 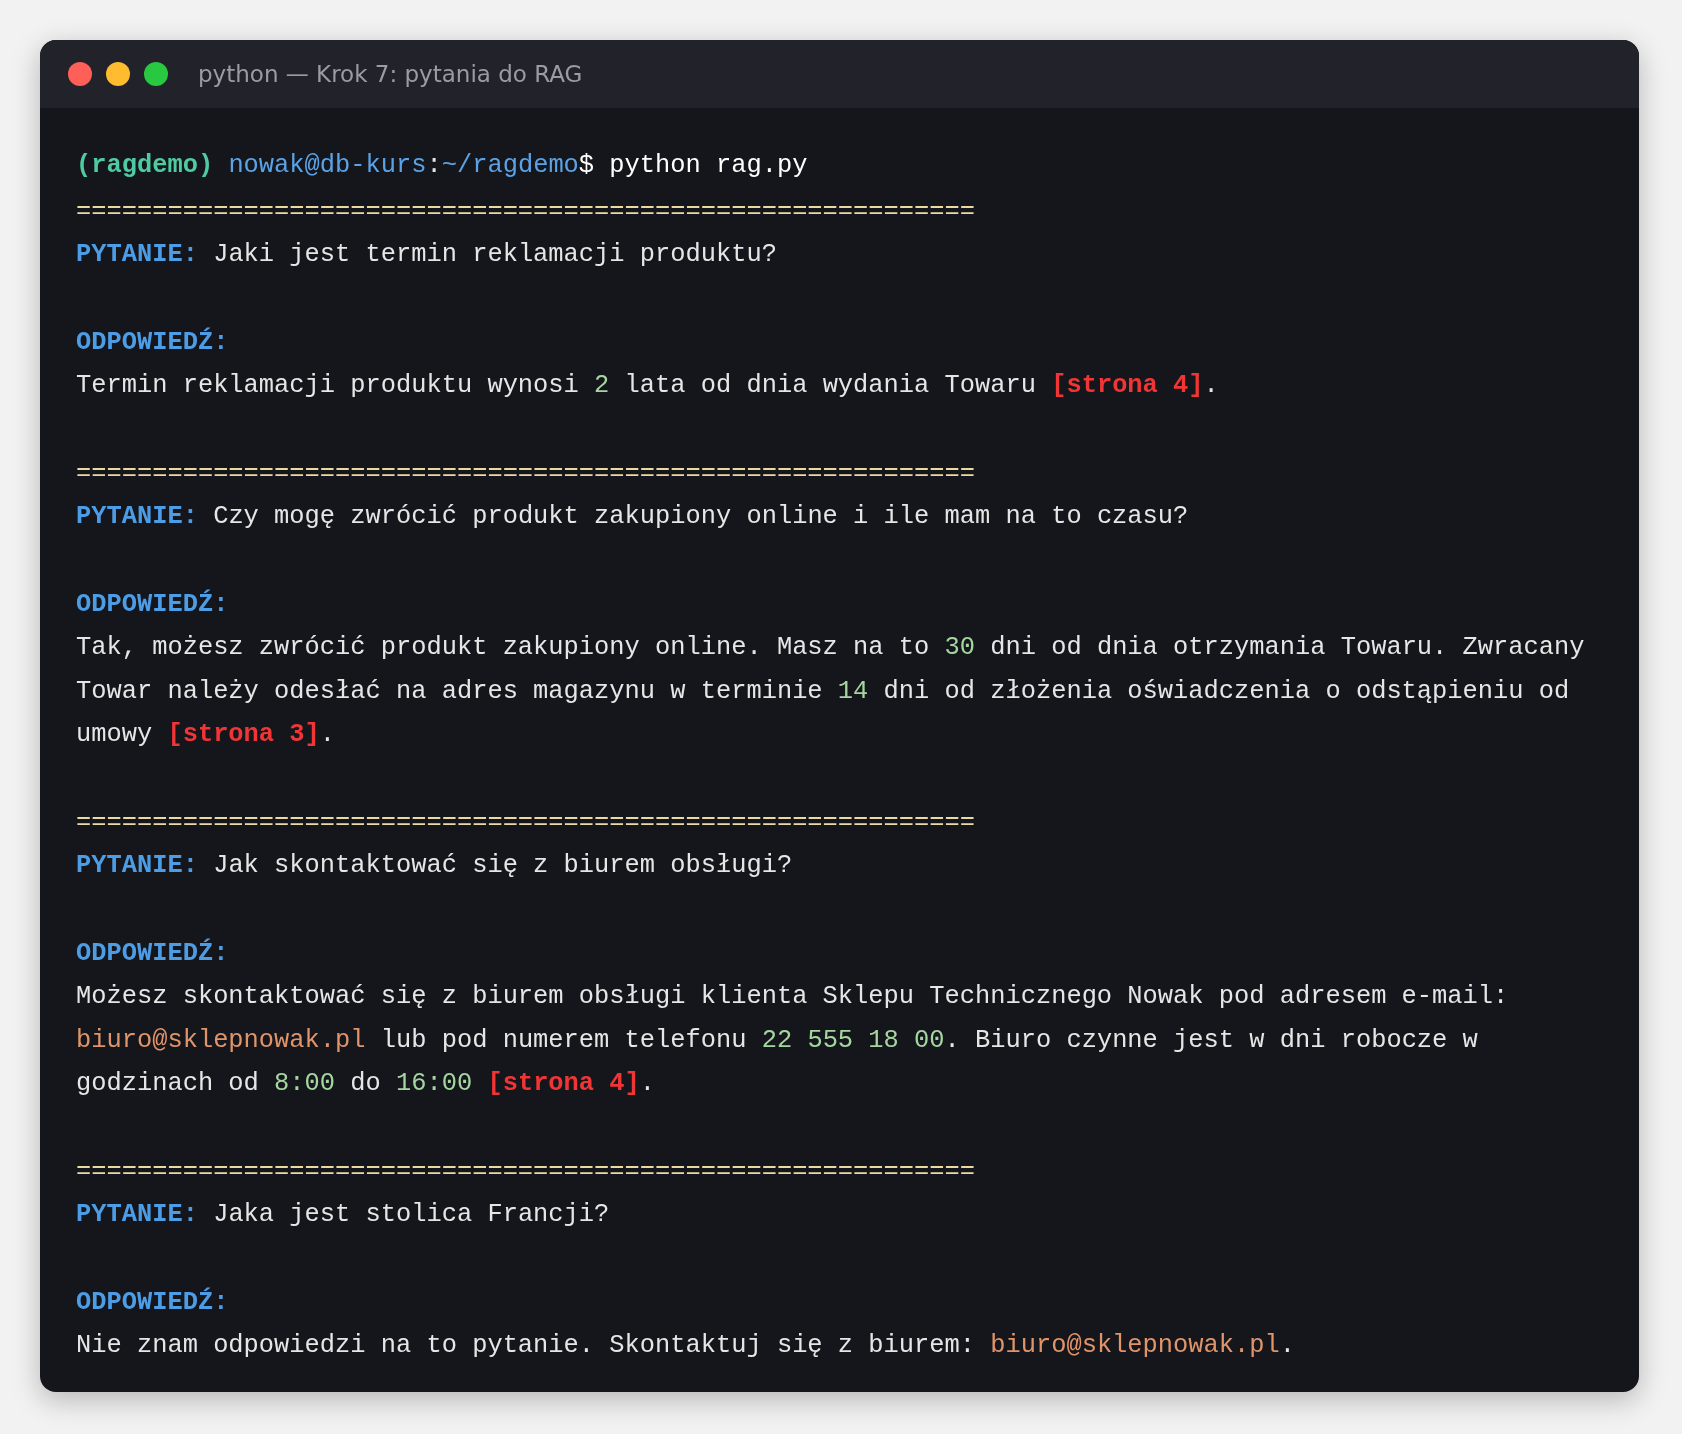 What do you see at coordinates (633, 517) in the screenshot?
I see `question-line: PYTANIE: Czy mogę zwrócić produkt zakupiony online i ile mam na to czasu?` at bounding box center [633, 517].